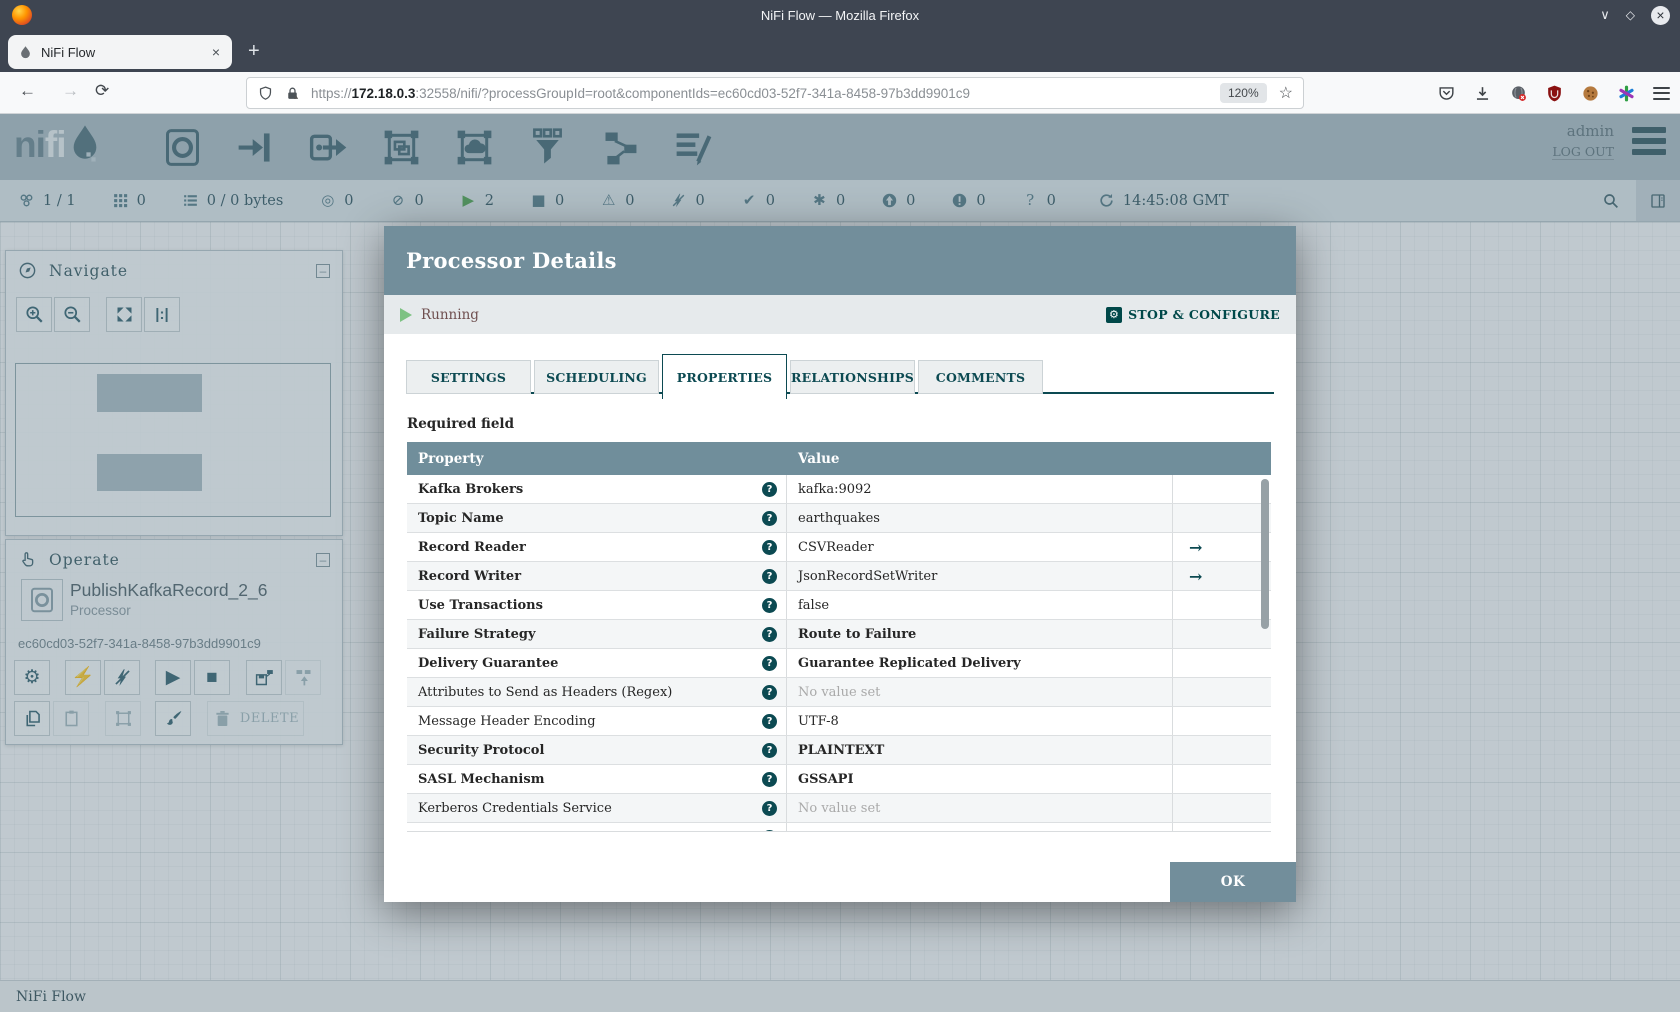 The height and width of the screenshot is (1012, 1680). I want to click on property-column-header: Property, so click(451, 458).